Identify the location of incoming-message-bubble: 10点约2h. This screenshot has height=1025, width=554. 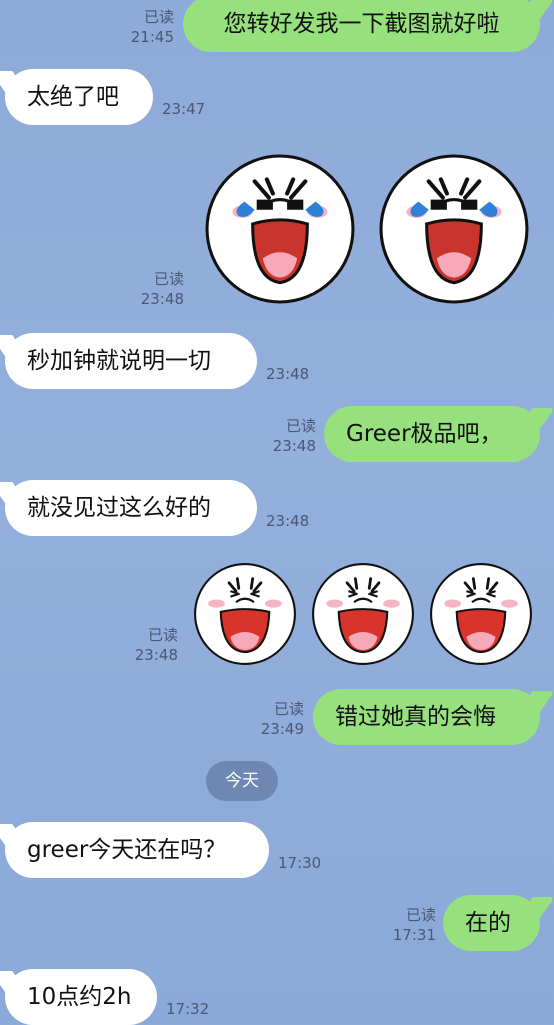
(81, 997).